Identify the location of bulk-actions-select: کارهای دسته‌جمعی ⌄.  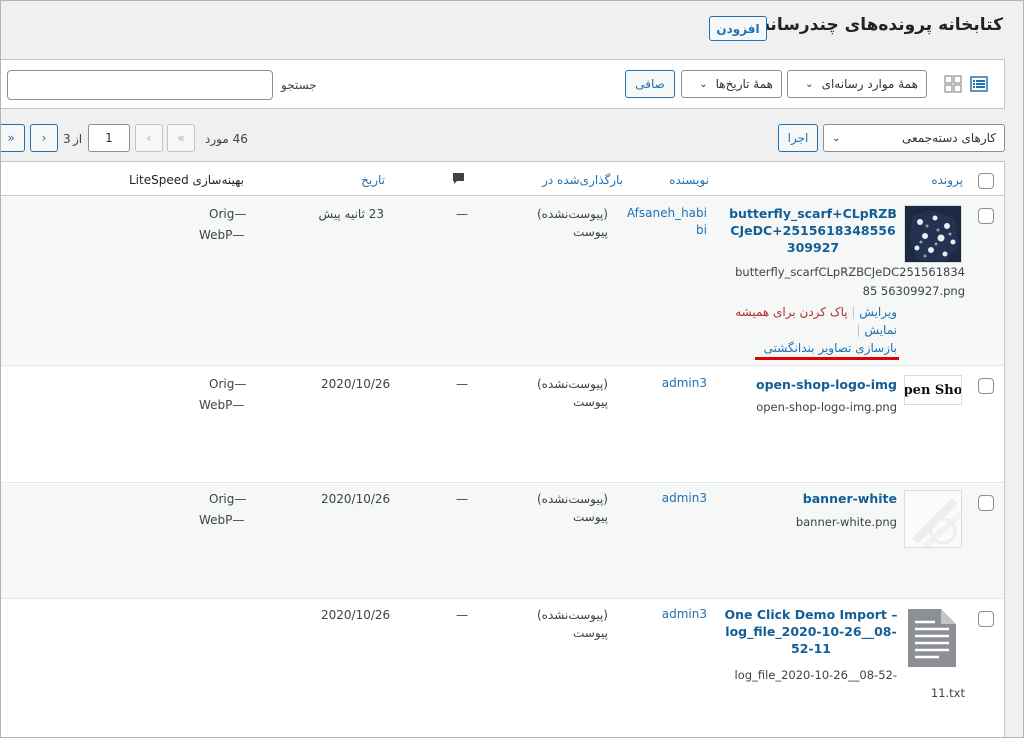
(914, 138).